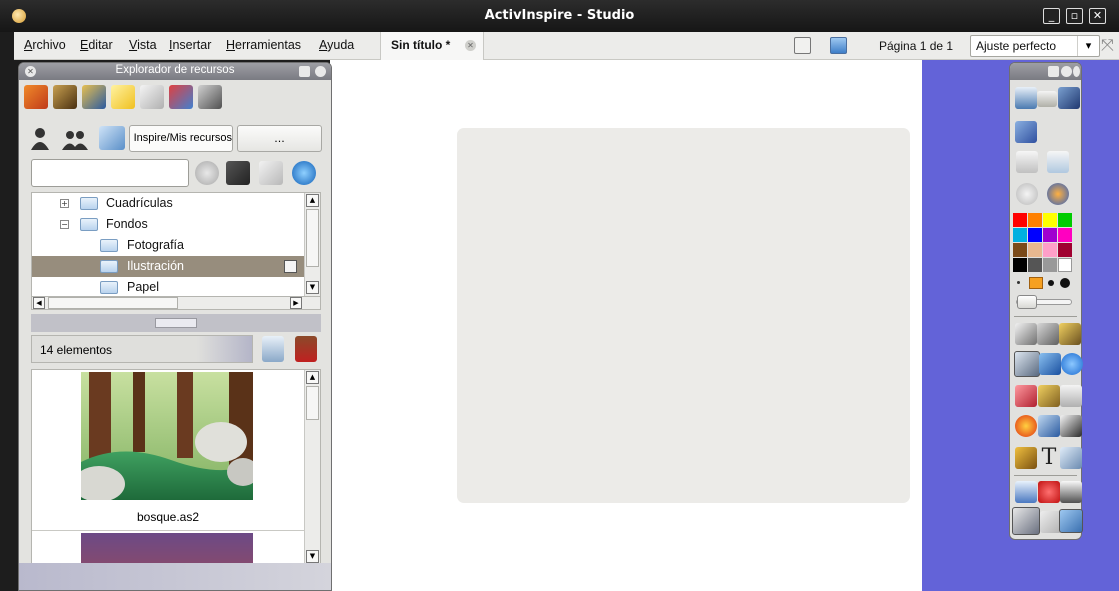 Image resolution: width=1119 pixels, height=591 pixels. Describe the element at coordinates (96, 45) in the screenshot. I see `menu-editar: Editar` at that location.